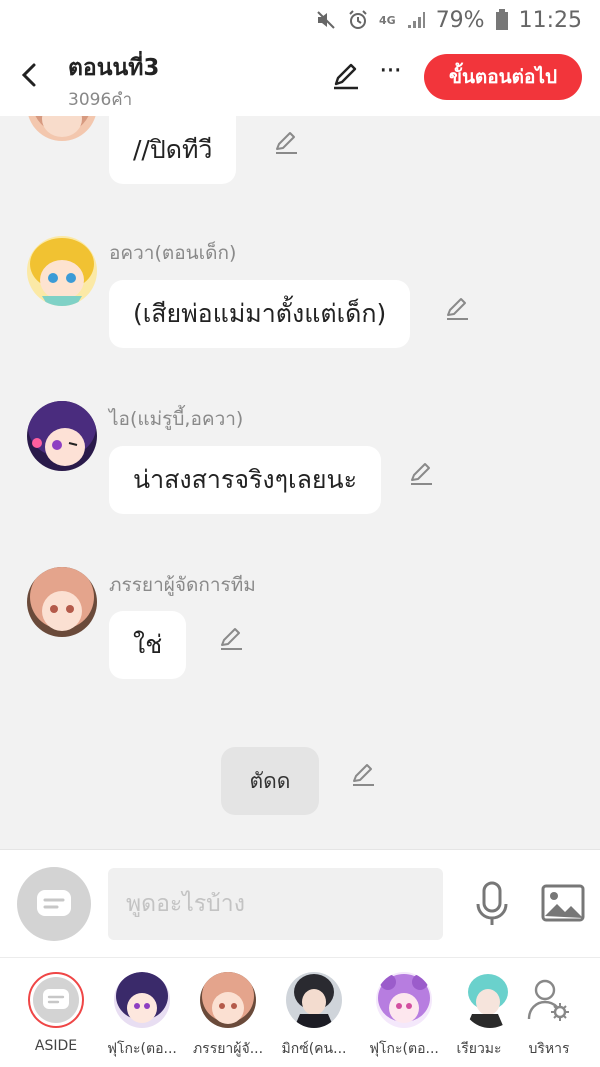  Describe the element at coordinates (549, 1000) in the screenshot. I see `user-settings-icon` at that location.